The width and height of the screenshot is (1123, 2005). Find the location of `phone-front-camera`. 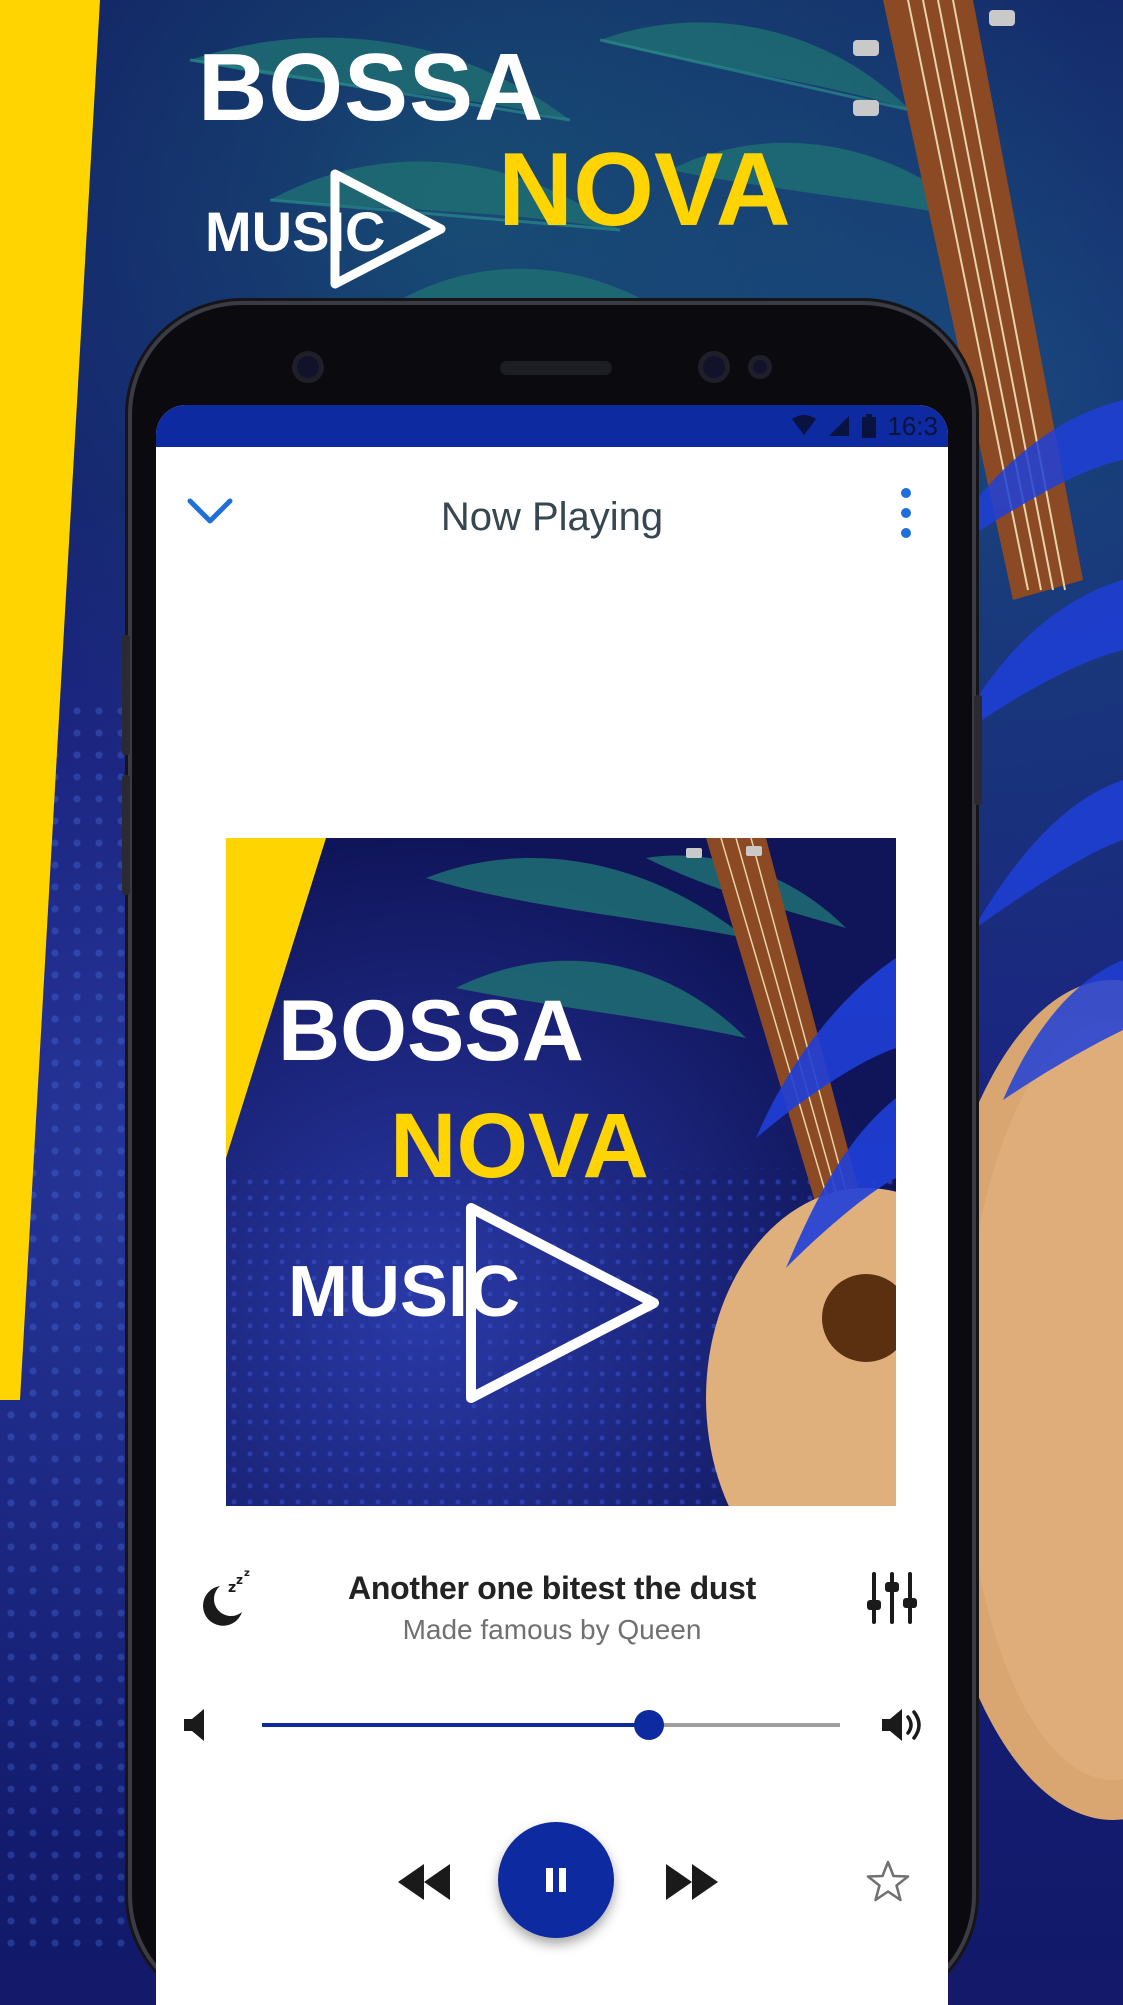

phone-front-camera is located at coordinates (714, 367).